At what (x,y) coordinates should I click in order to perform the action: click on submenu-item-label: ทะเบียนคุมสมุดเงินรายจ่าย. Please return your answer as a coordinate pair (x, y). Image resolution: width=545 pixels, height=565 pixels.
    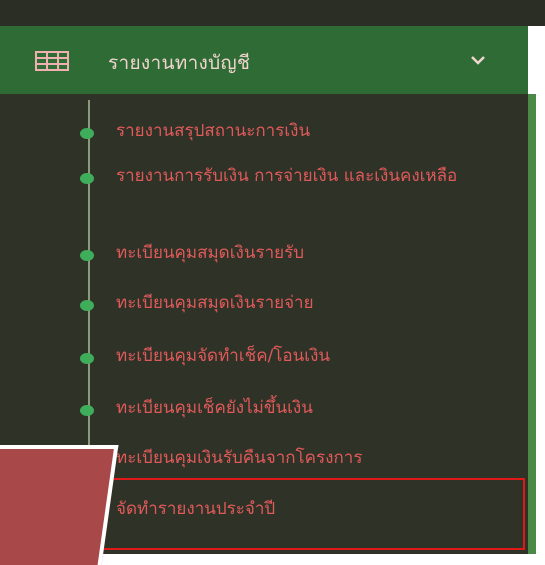
    Looking at the image, I should click on (215, 303).